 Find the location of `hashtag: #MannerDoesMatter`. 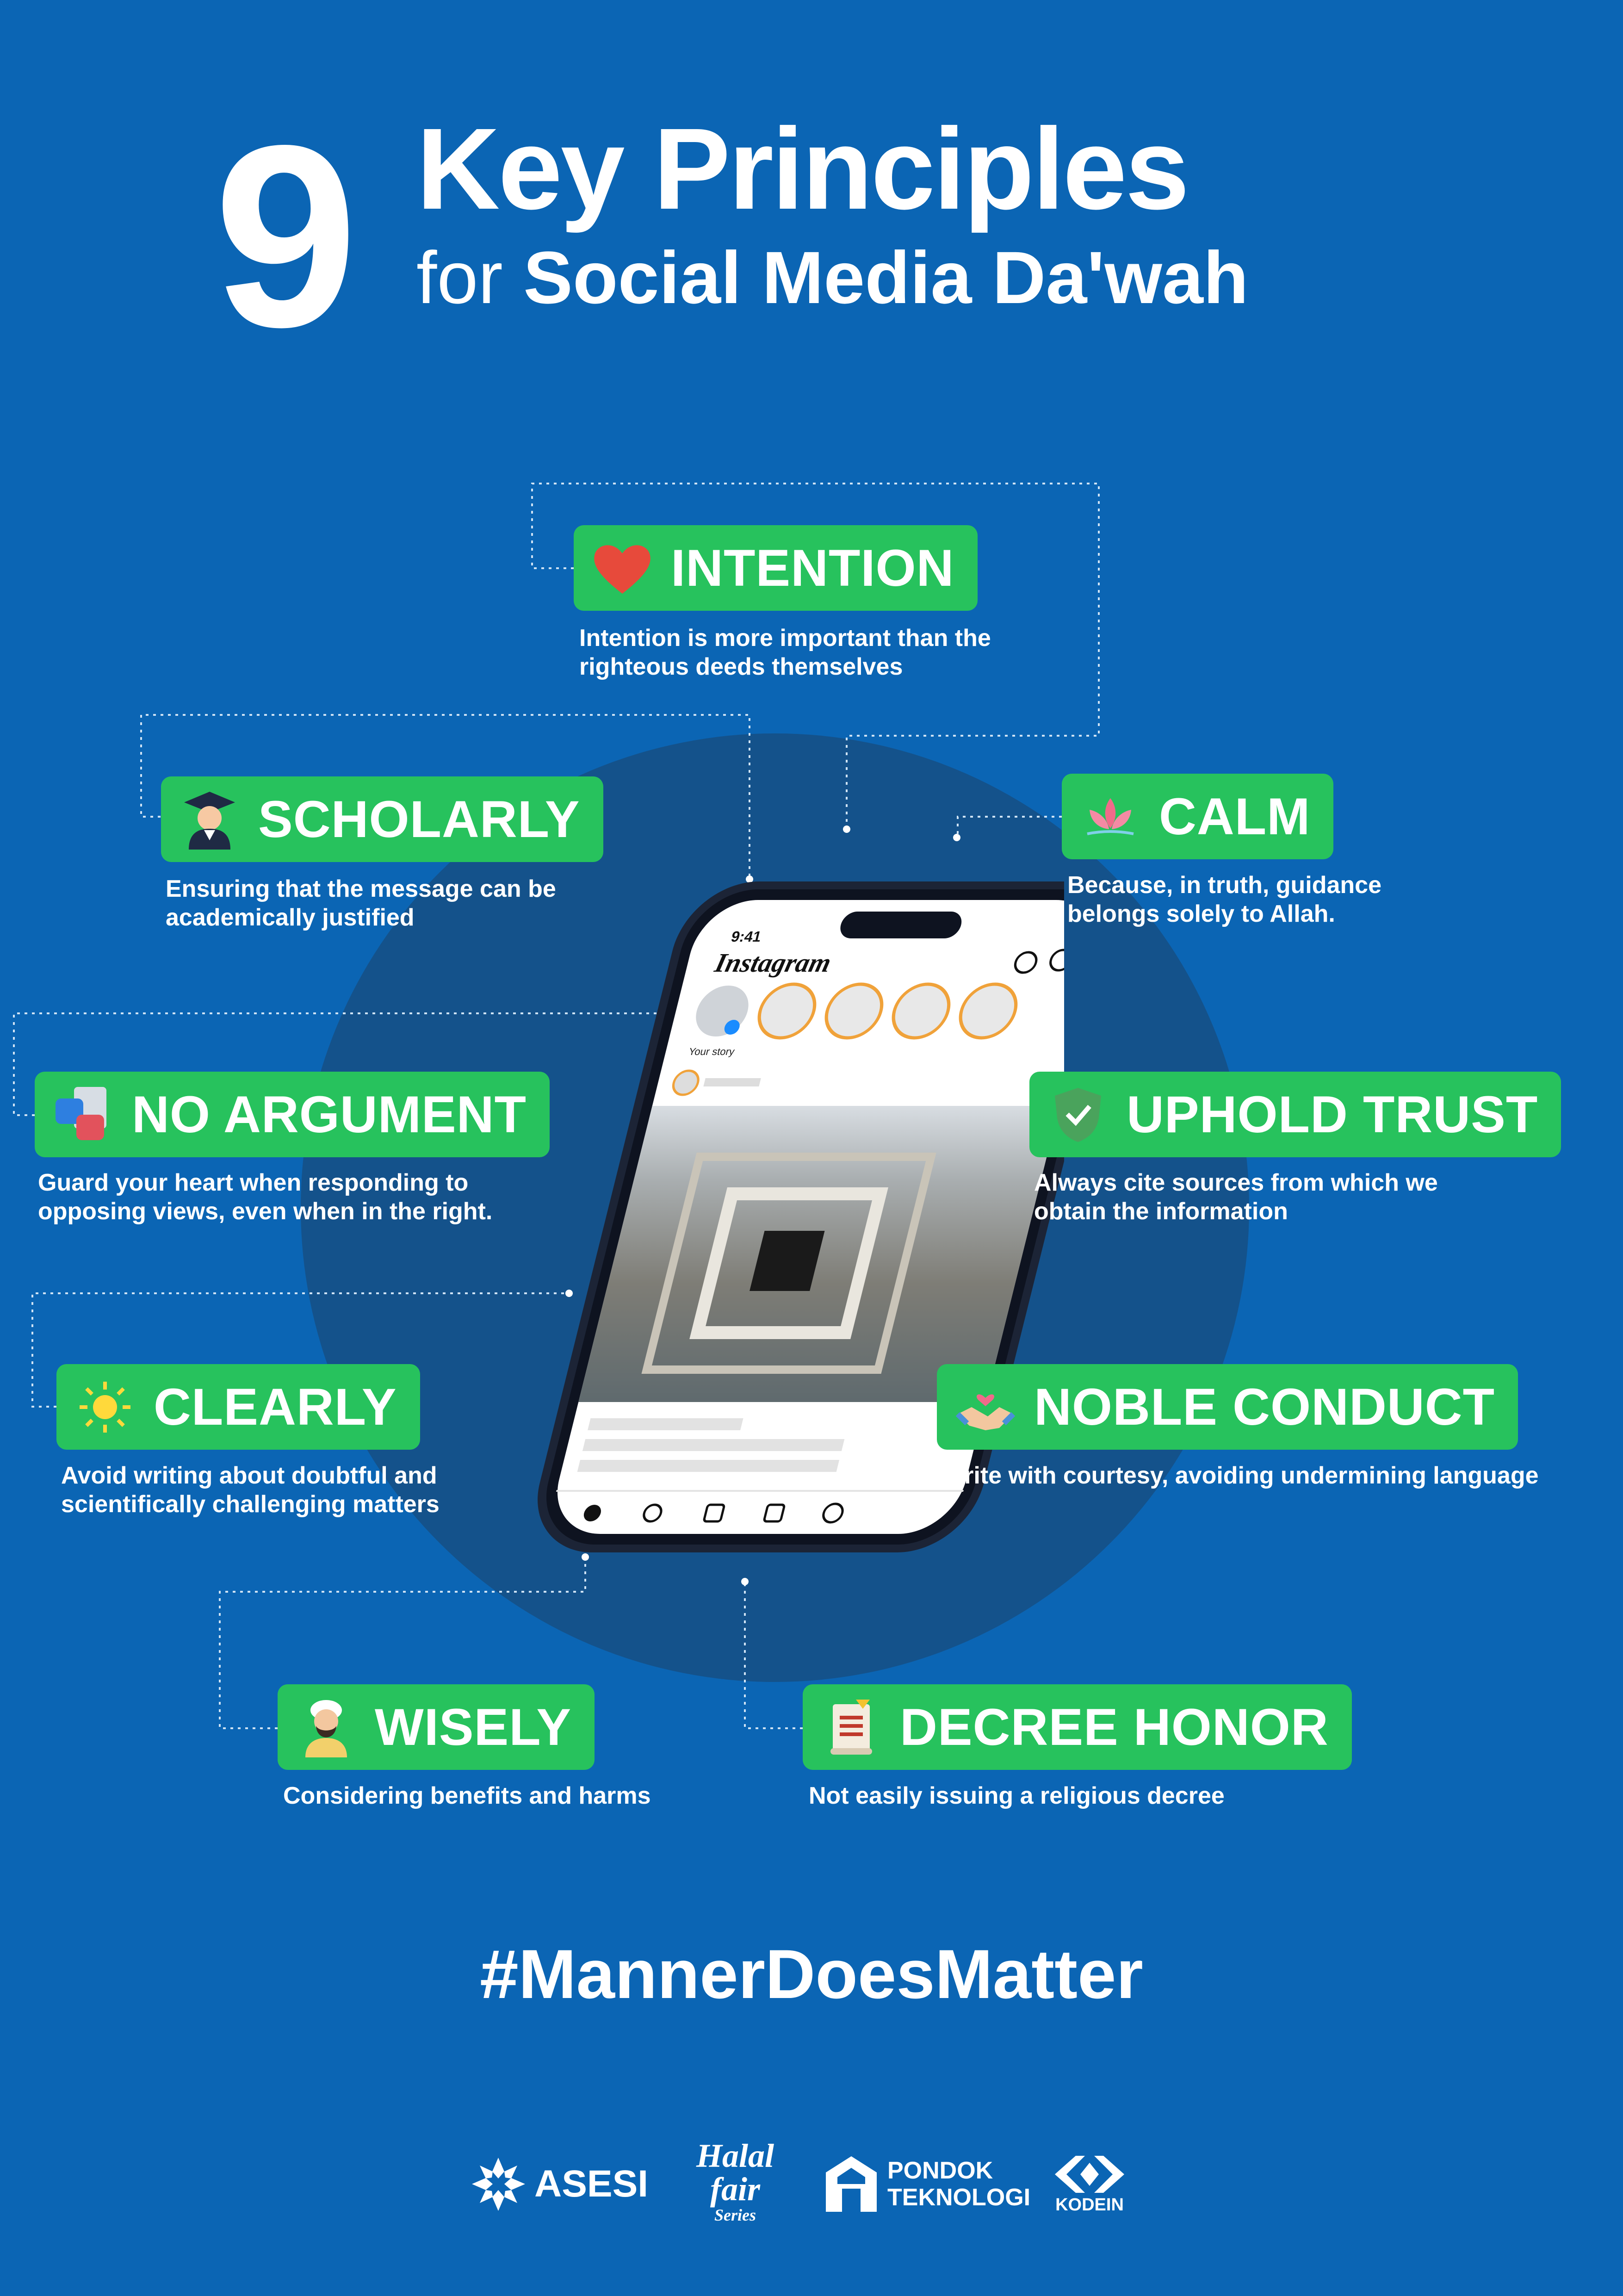

hashtag: #MannerDoesMatter is located at coordinates (811, 1974).